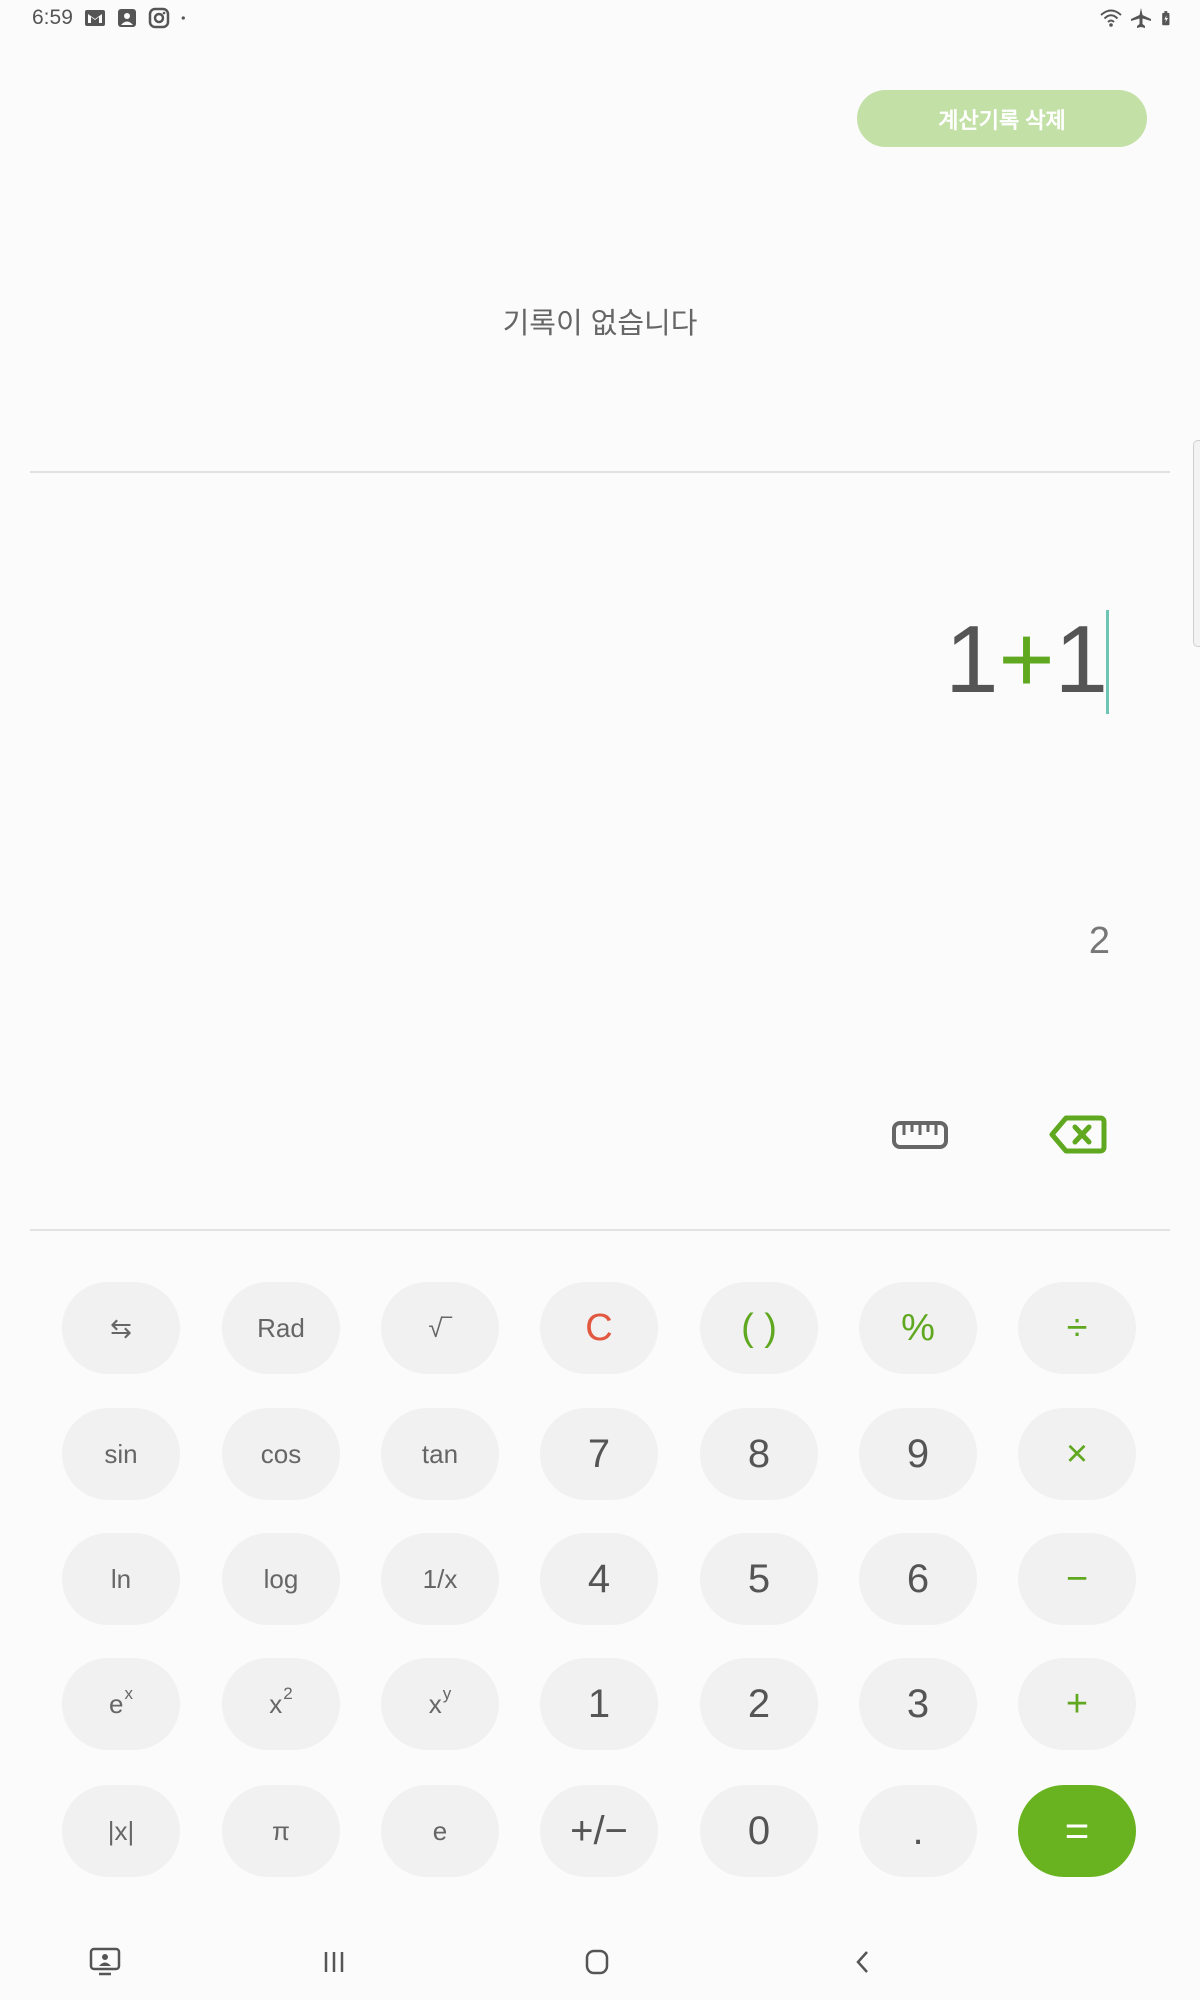  I want to click on key-label: sin, so click(121, 1453).